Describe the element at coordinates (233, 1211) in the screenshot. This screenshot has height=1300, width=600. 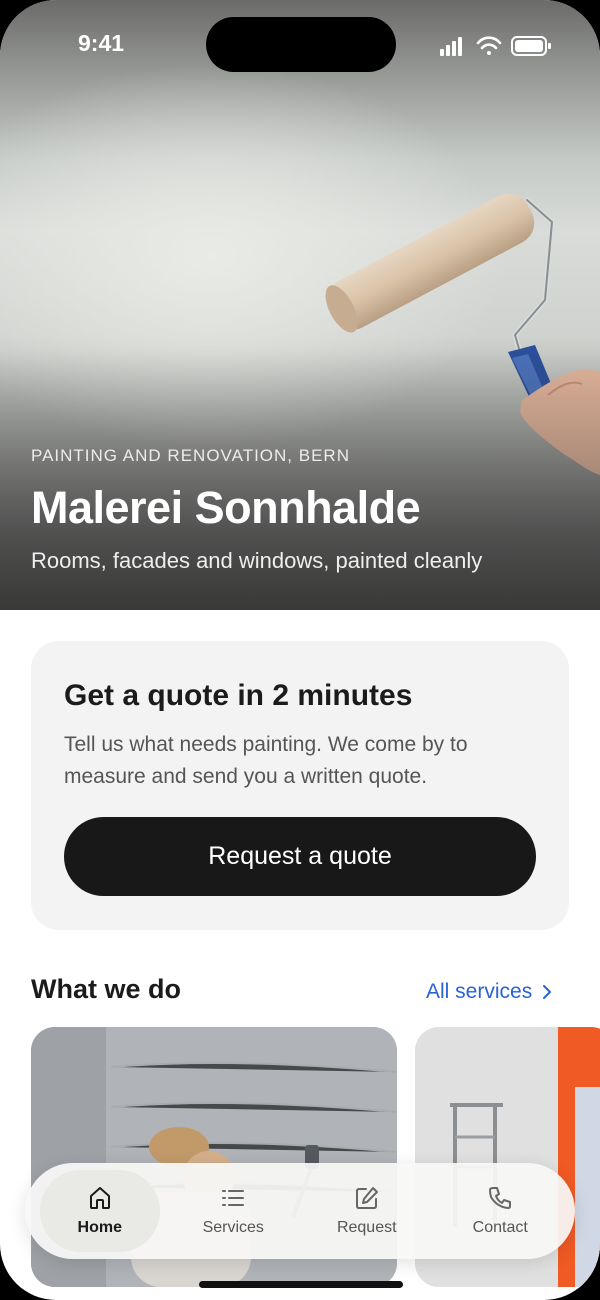
I see `tab-services: Services` at that location.